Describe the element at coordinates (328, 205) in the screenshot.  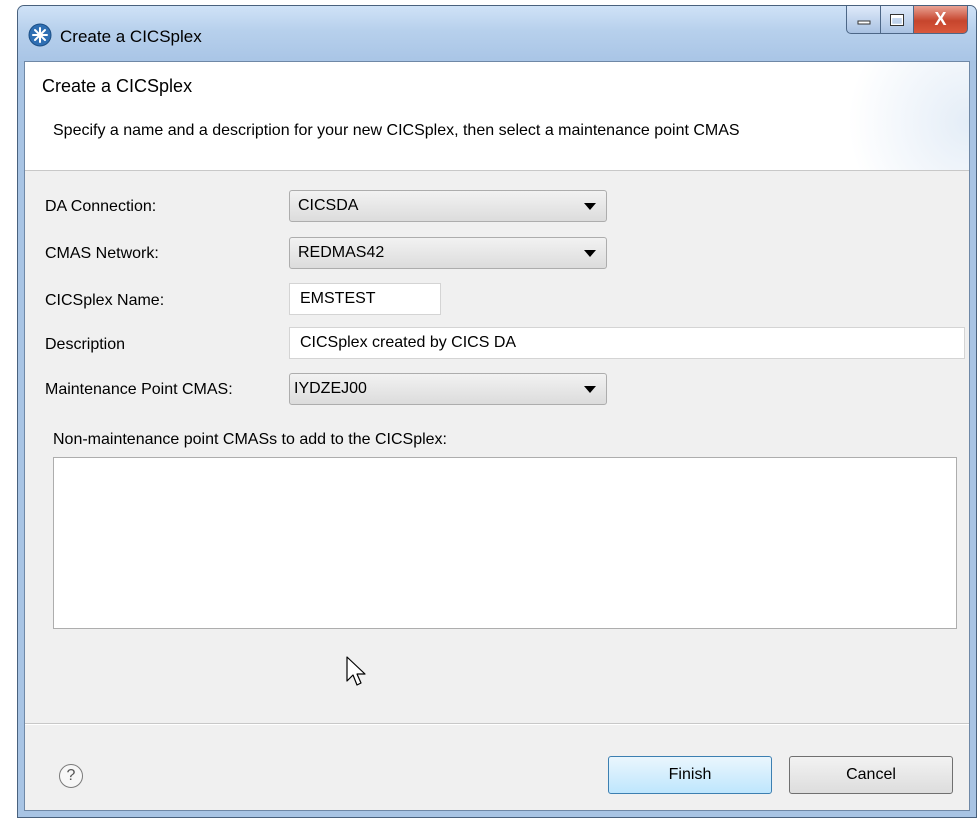
I see `da-connection-value: CICSDA` at that location.